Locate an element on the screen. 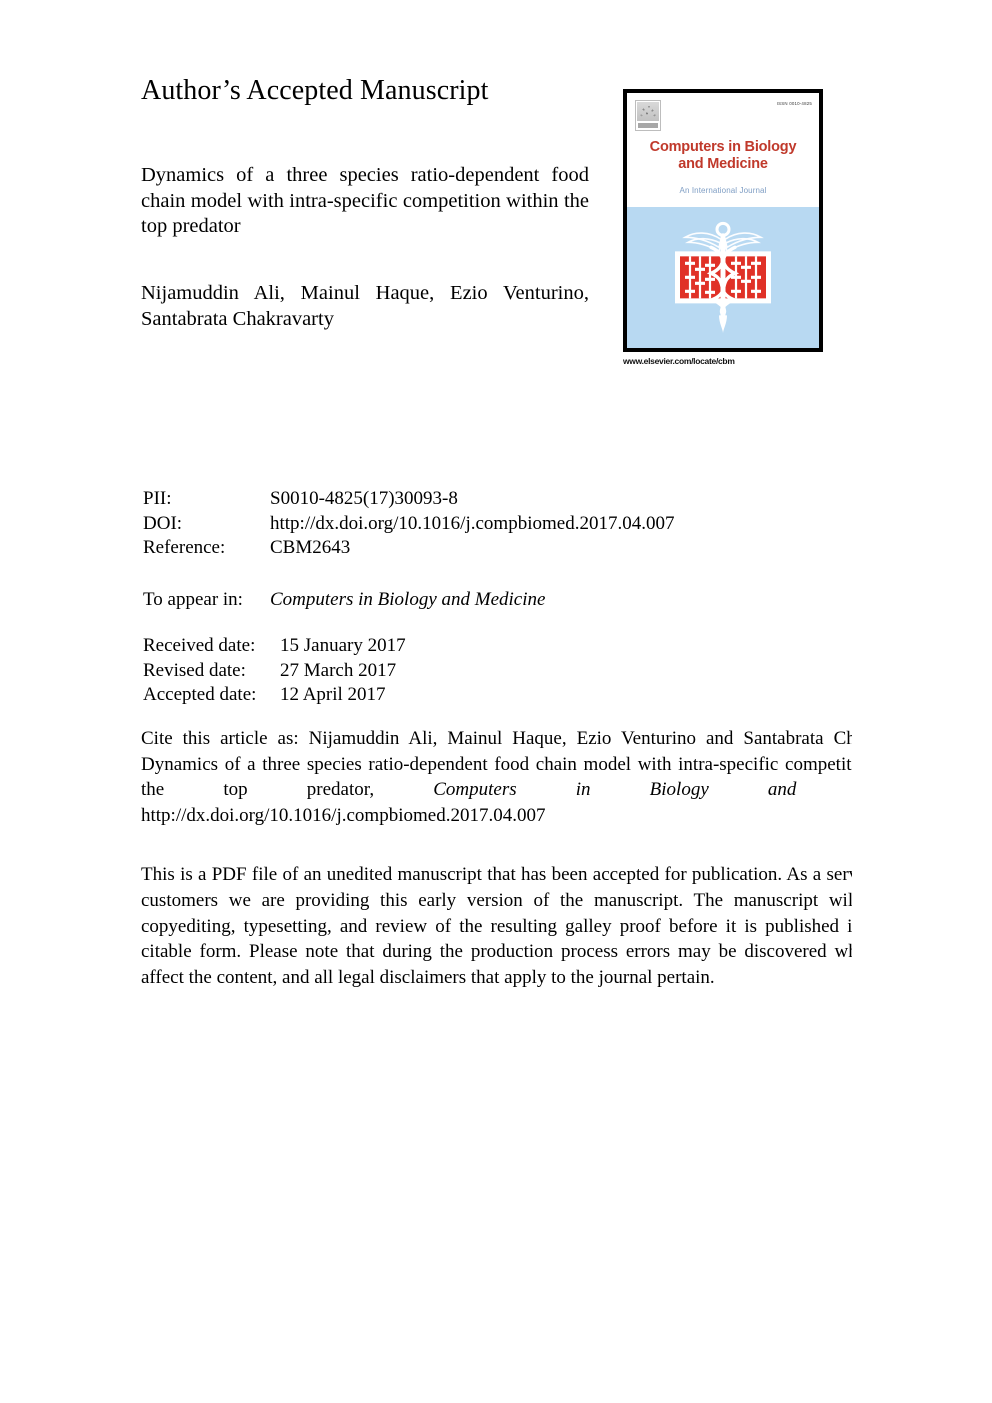 This screenshot has width=992, height=1403. date-row-accepted: Accepted date: 12 April 2017 is located at coordinates (274, 695).